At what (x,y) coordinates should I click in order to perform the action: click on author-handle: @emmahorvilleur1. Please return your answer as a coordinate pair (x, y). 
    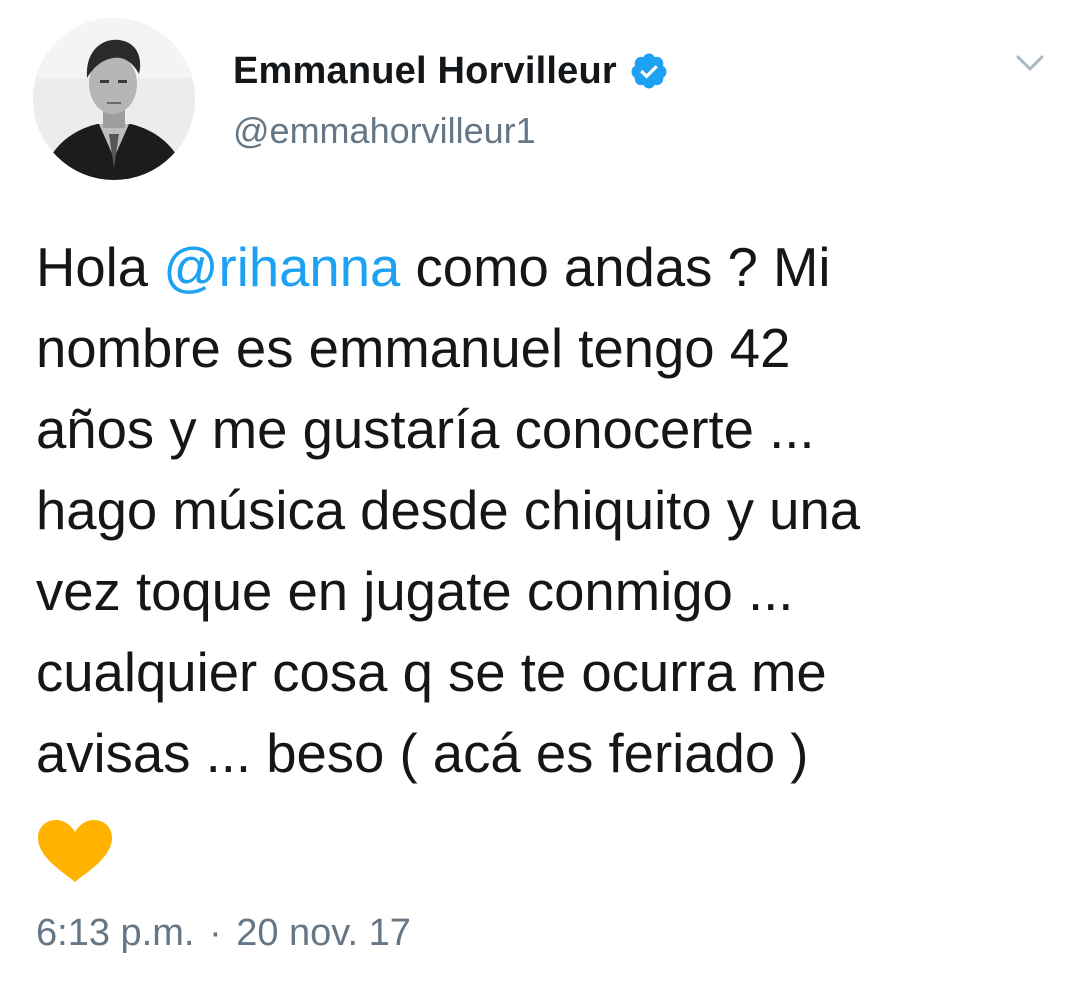
    Looking at the image, I should click on (384, 131).